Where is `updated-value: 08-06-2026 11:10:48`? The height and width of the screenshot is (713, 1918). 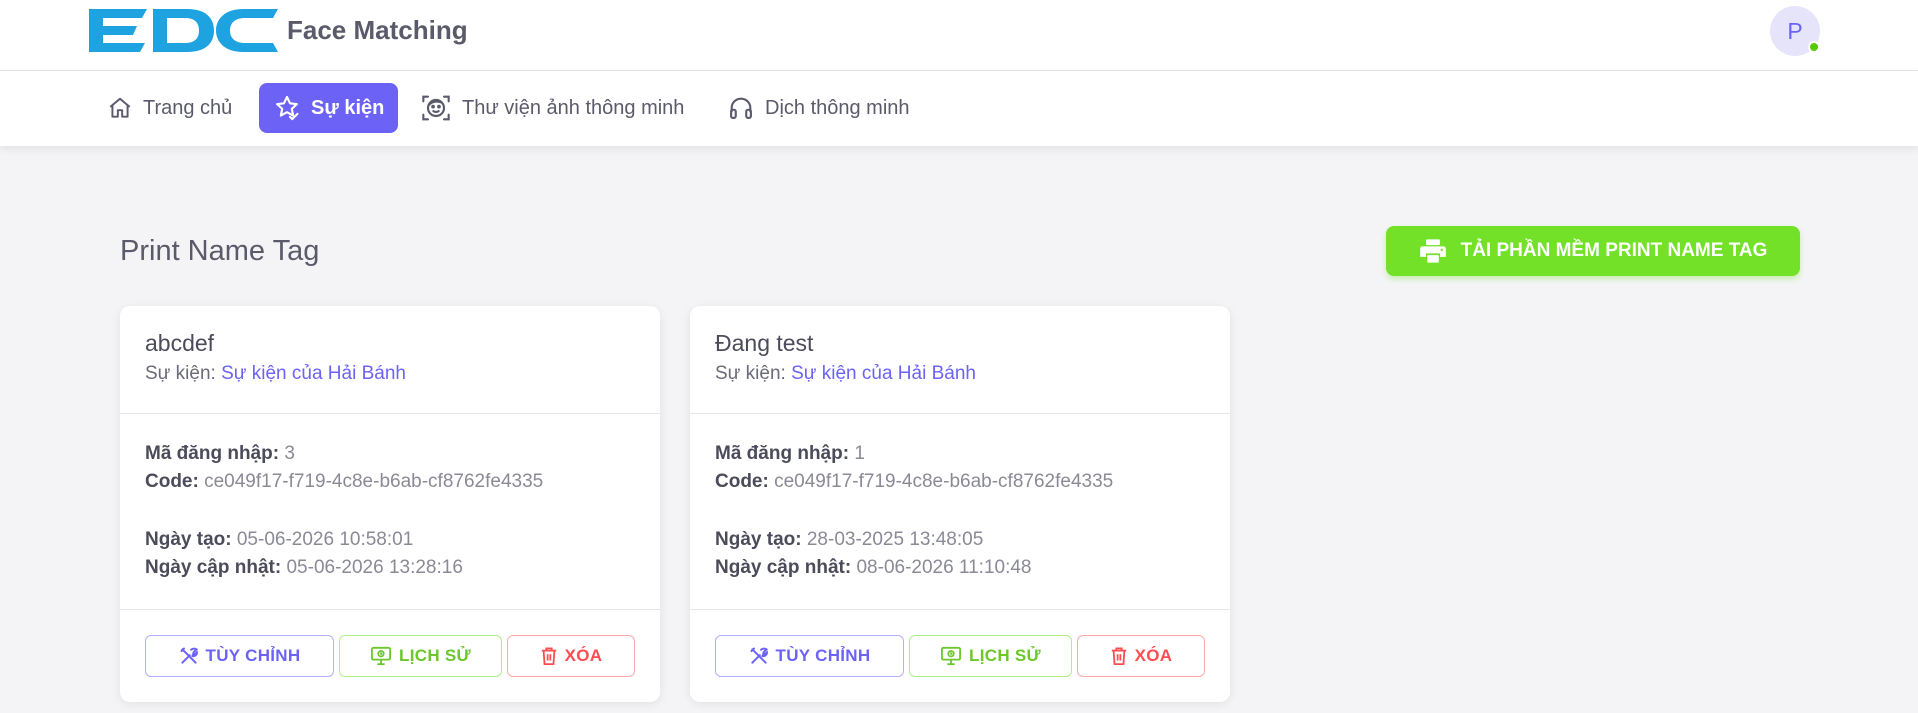 updated-value: 08-06-2026 11:10:48 is located at coordinates (944, 567).